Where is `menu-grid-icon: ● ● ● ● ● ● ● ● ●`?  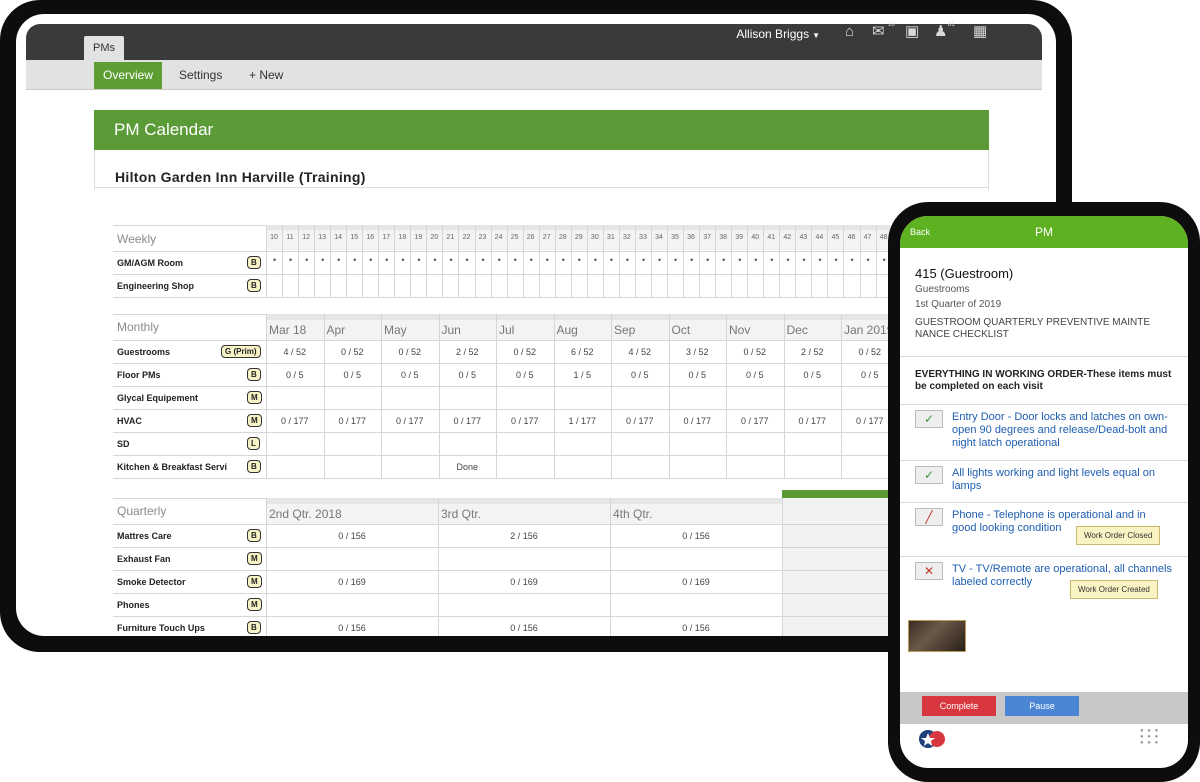 menu-grid-icon: ● ● ● ● ● ● ● ● ● is located at coordinates (1150, 738).